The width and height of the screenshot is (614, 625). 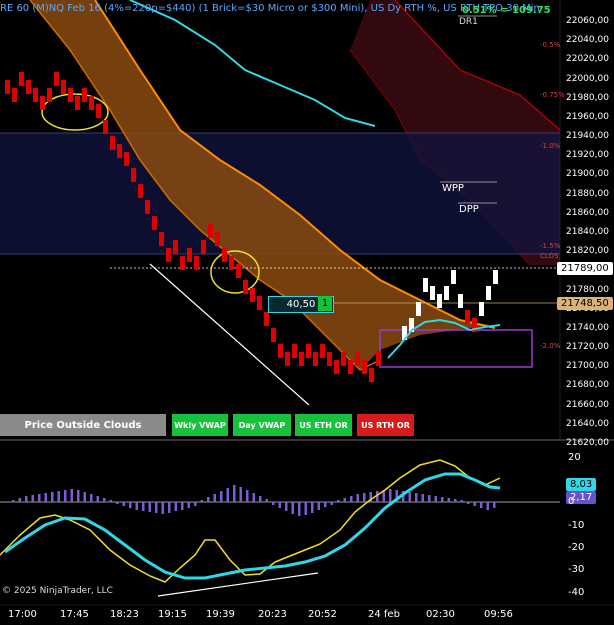 I want to click on pct-readout: 0.51% = 109.75, so click(x=506, y=10).